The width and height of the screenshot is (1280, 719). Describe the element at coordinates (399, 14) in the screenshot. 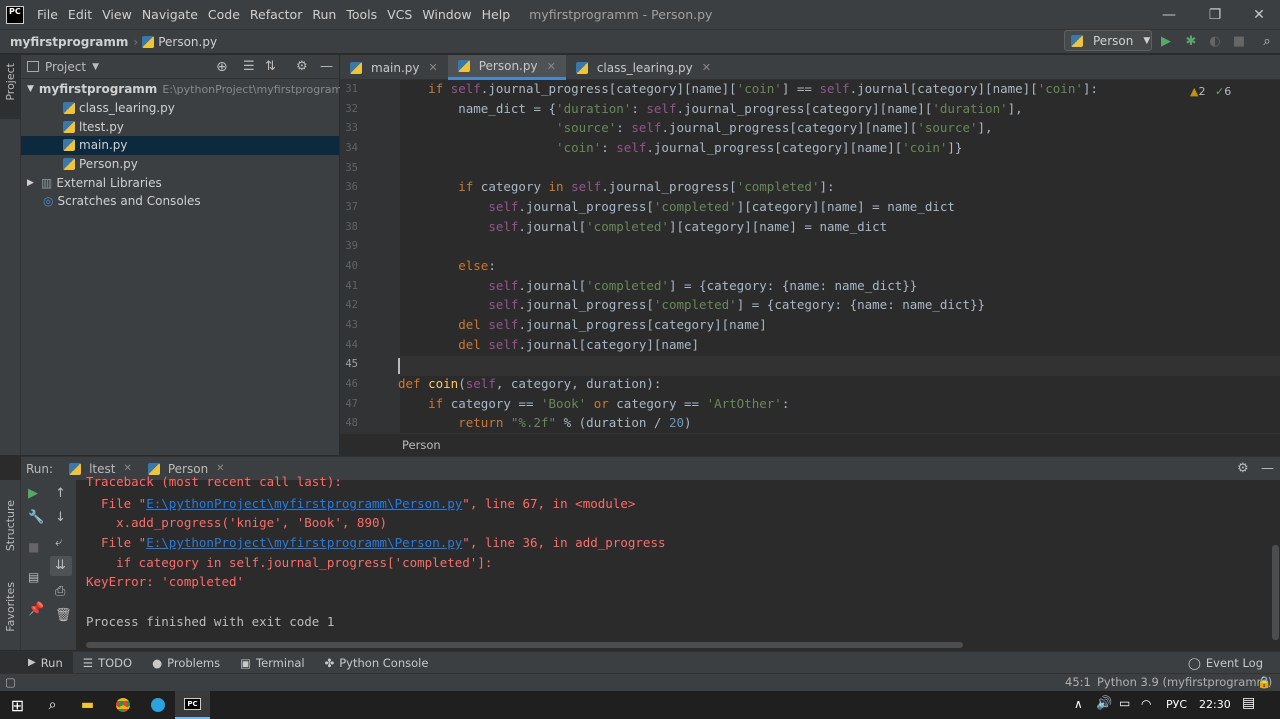

I see `menu-vcs: VCS` at that location.